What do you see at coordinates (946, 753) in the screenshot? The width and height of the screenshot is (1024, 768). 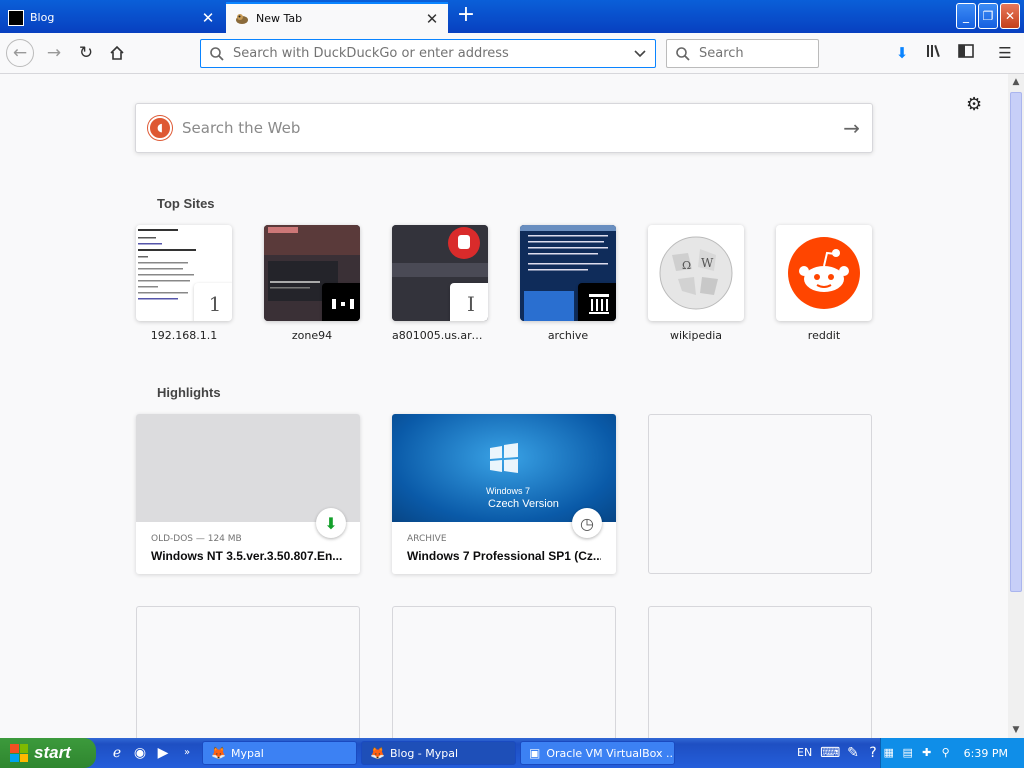 I see `search-icon: ⚲` at bounding box center [946, 753].